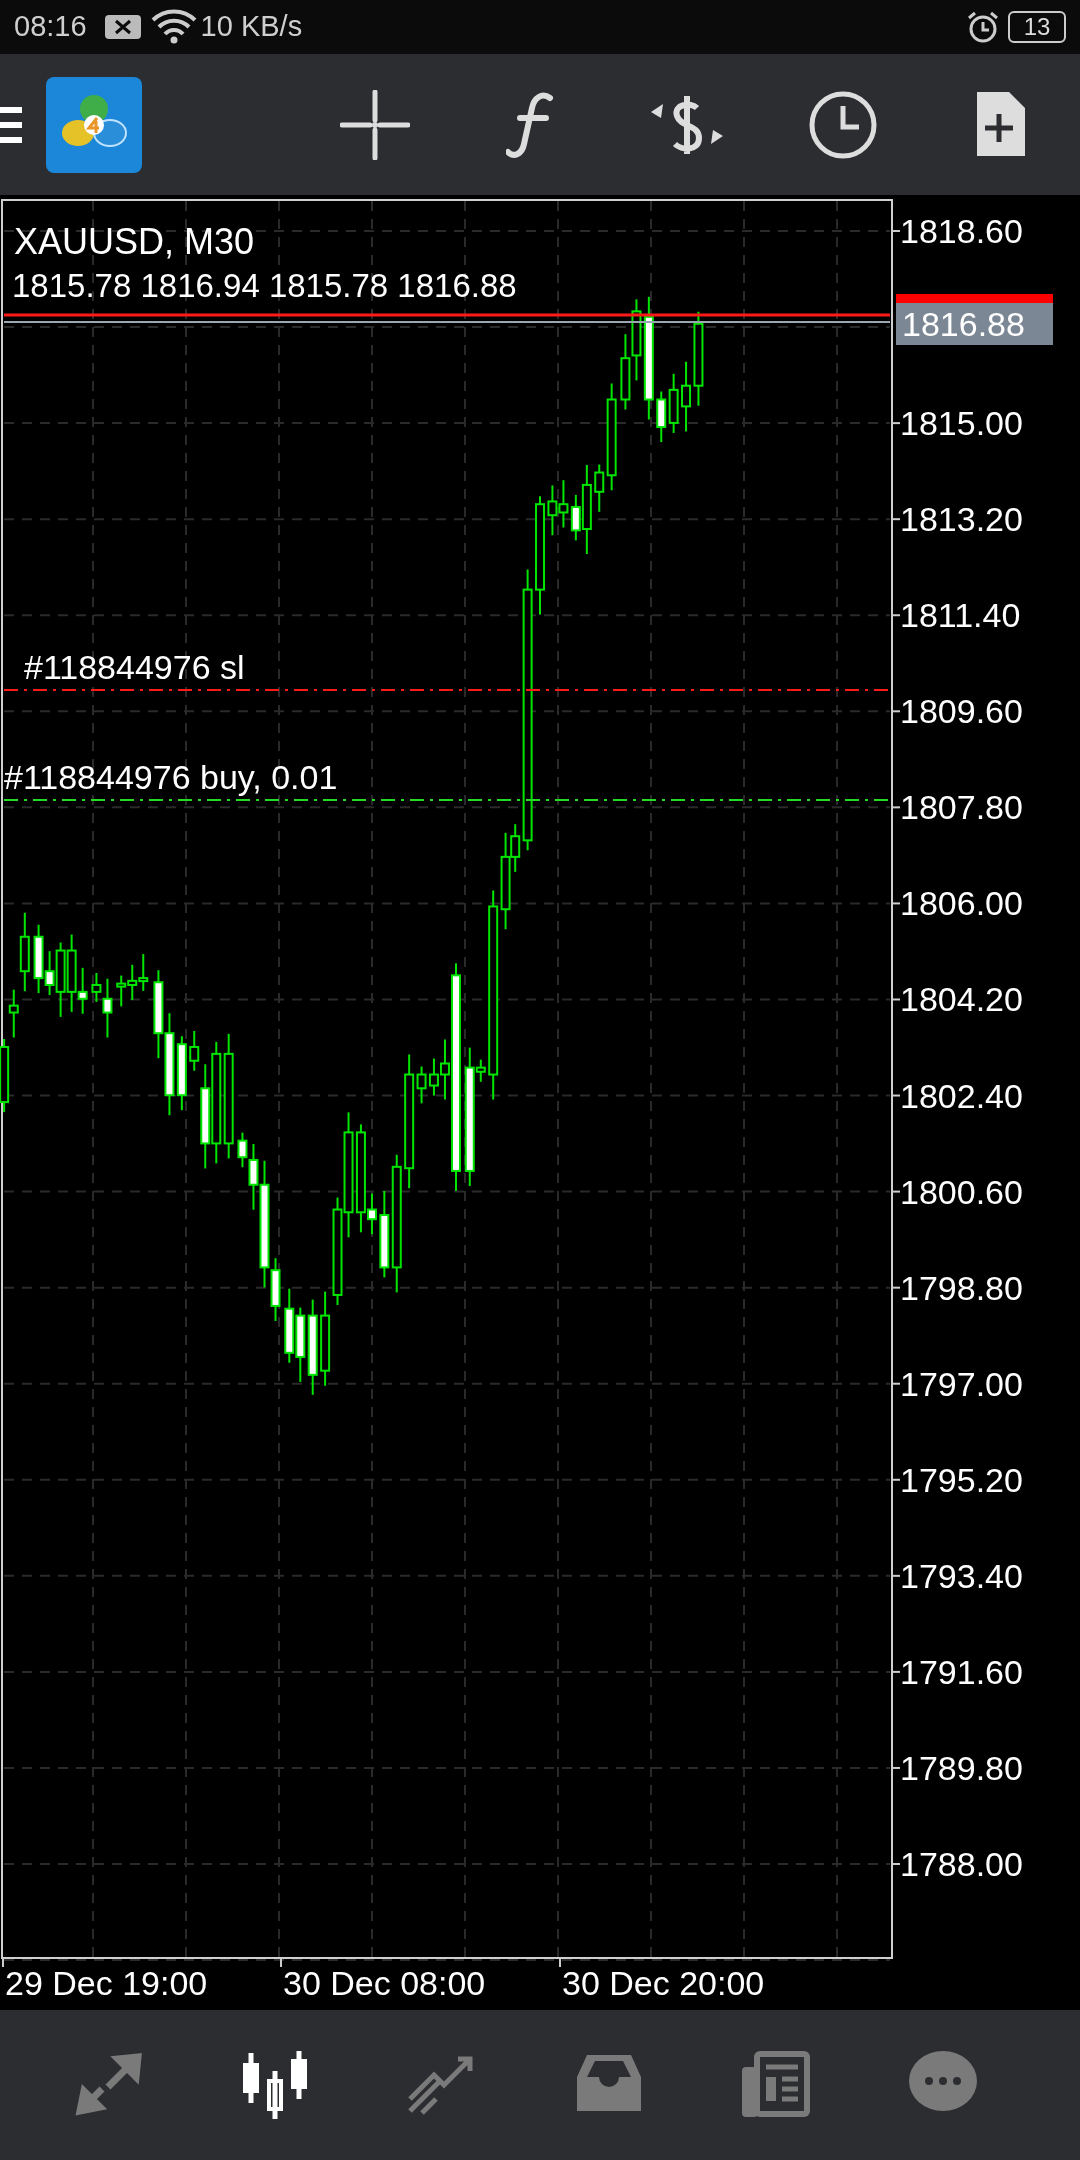  I want to click on price-label: 1813.20, so click(961, 519).